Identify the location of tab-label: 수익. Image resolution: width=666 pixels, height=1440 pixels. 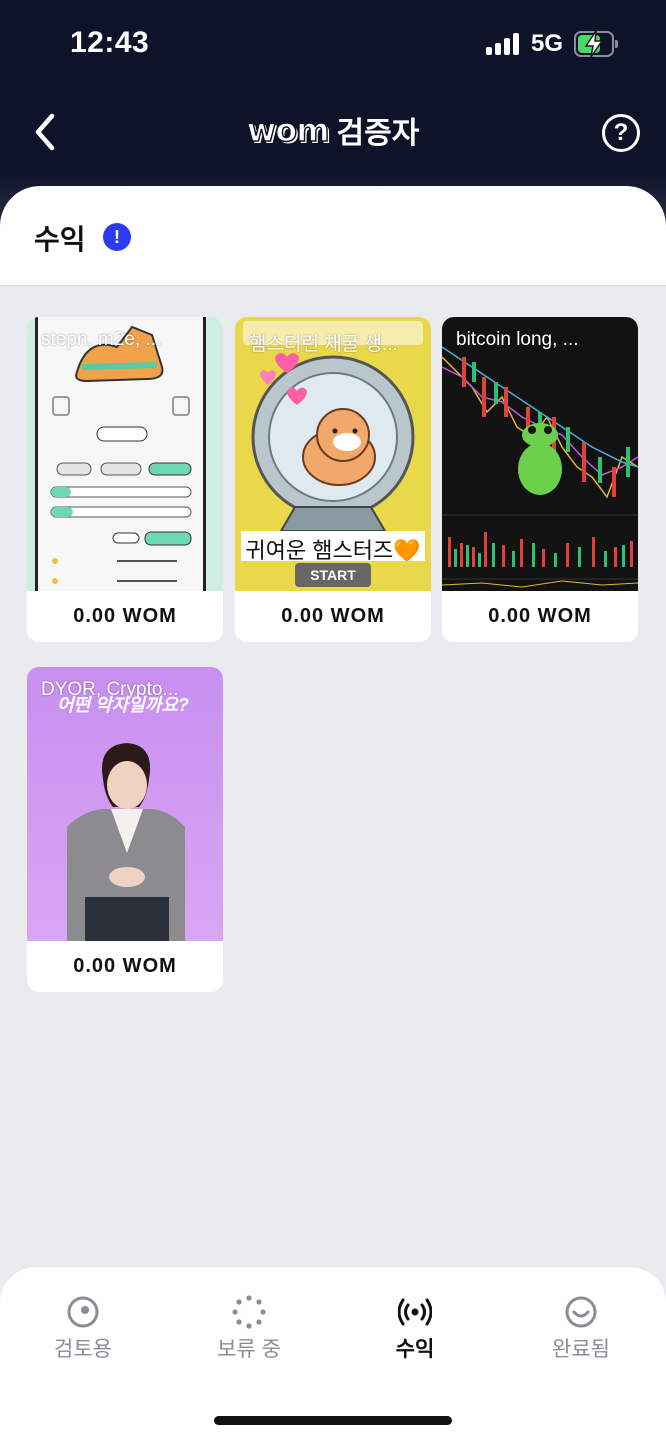
(415, 1349).